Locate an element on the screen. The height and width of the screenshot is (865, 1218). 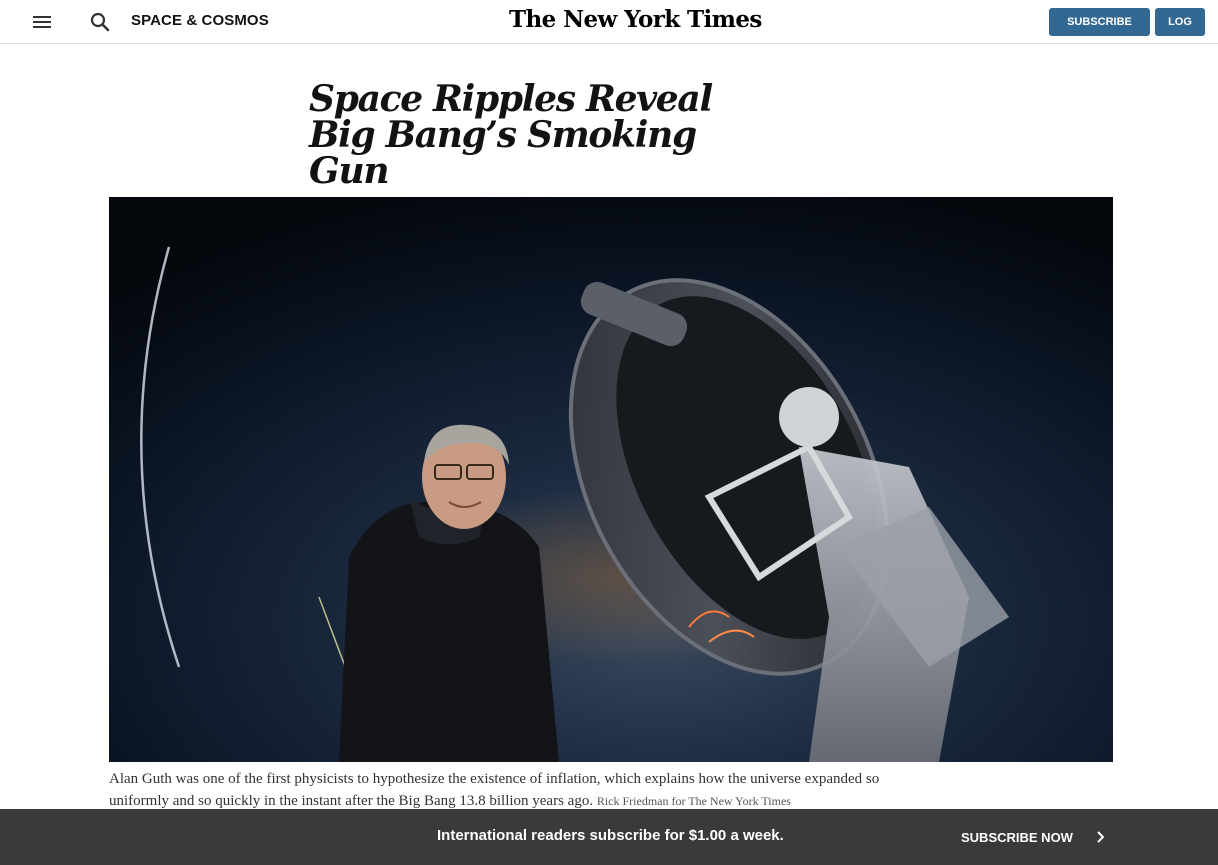
subscribe-button: SUBSCRIBE NOW is located at coordinates (1099, 32).